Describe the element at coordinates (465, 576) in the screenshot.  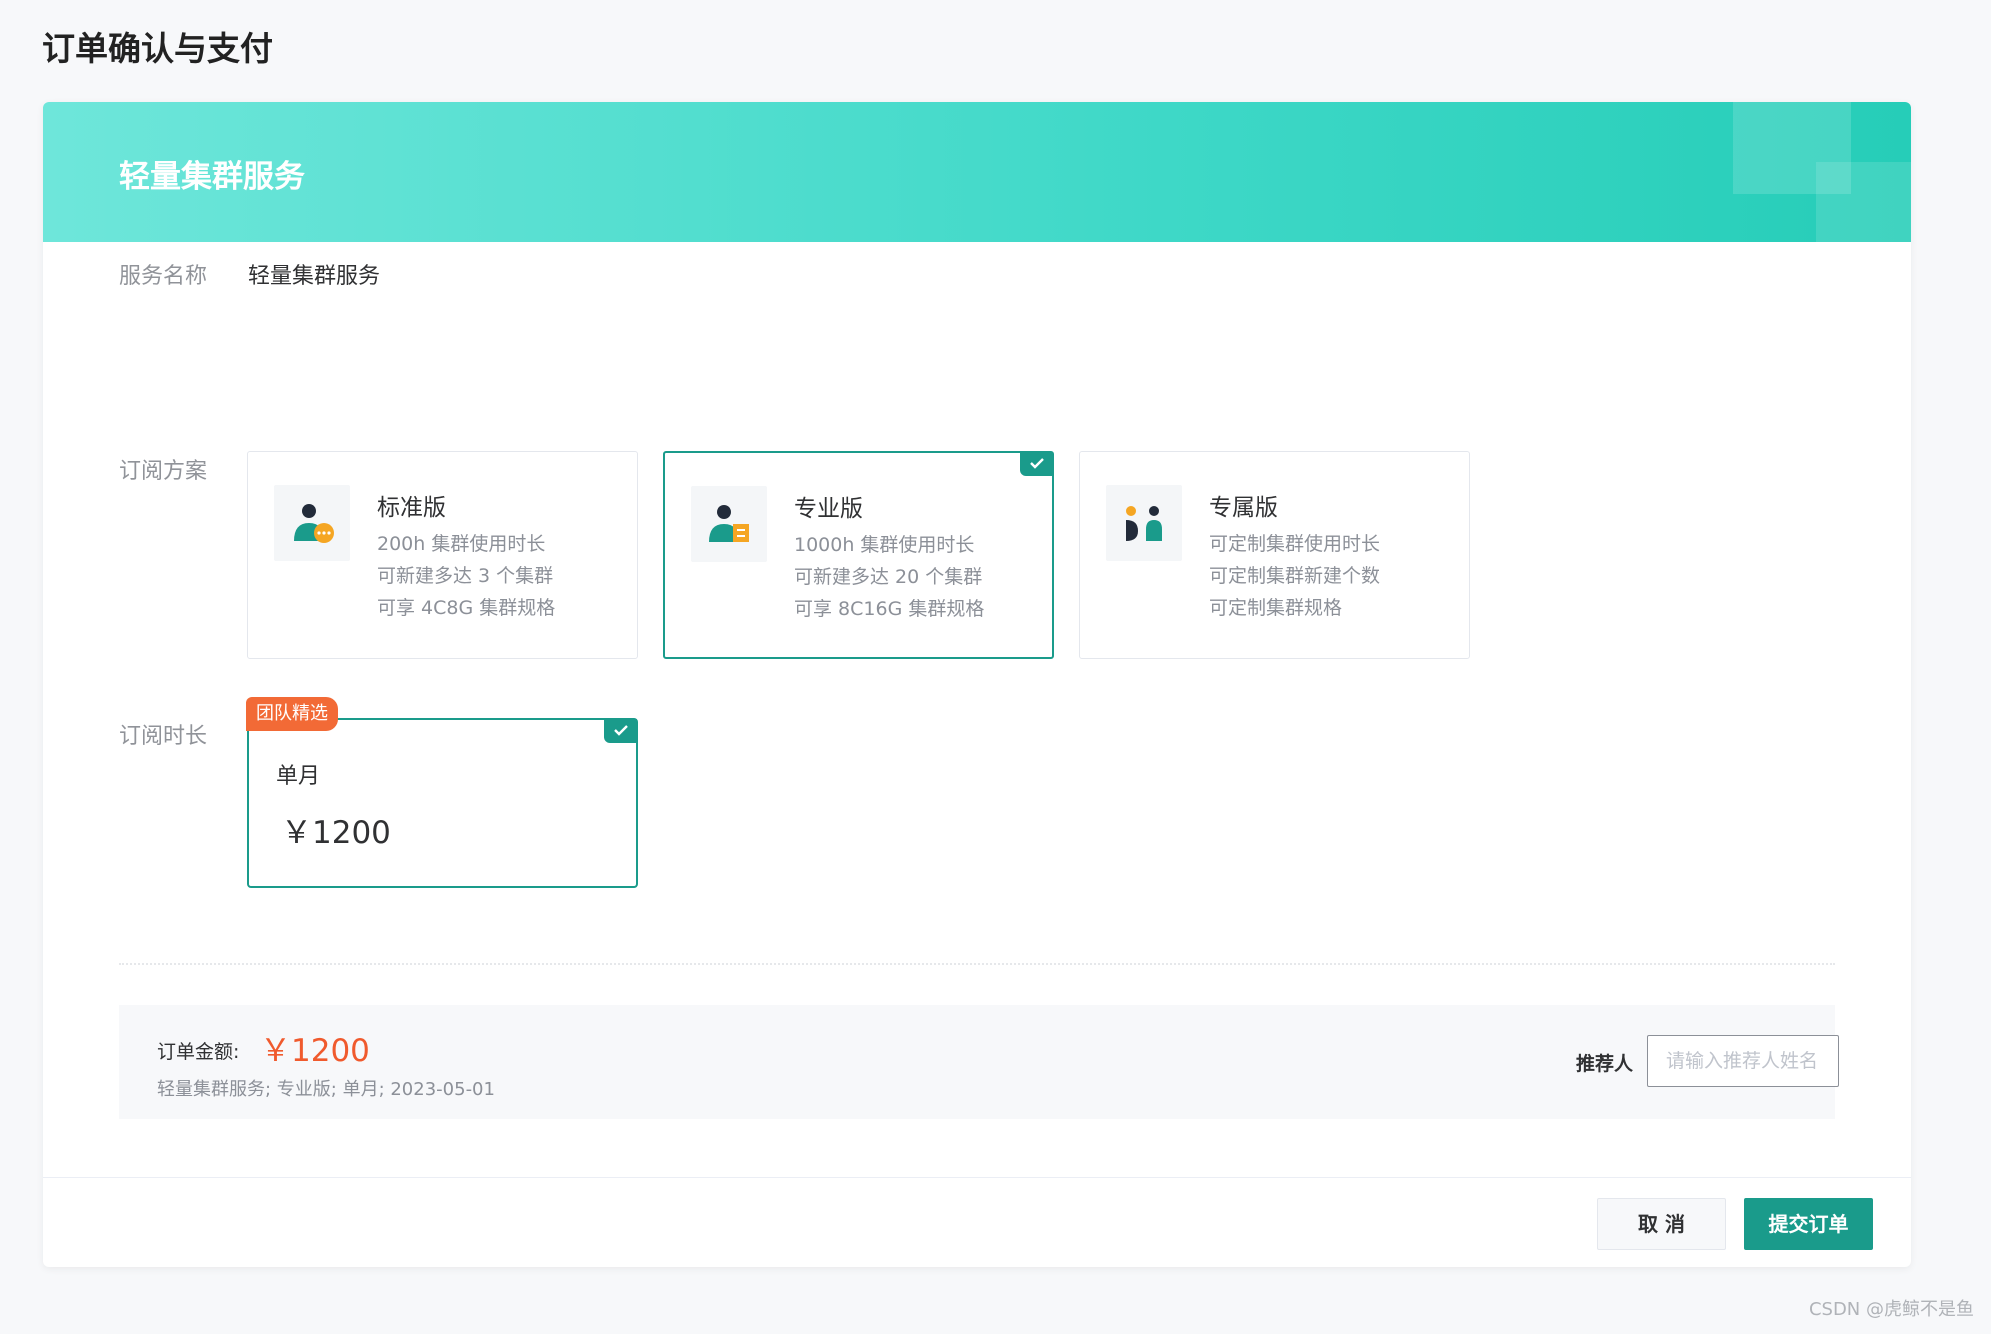
I see `plan-feature: 可新建多达 3 个集群` at that location.